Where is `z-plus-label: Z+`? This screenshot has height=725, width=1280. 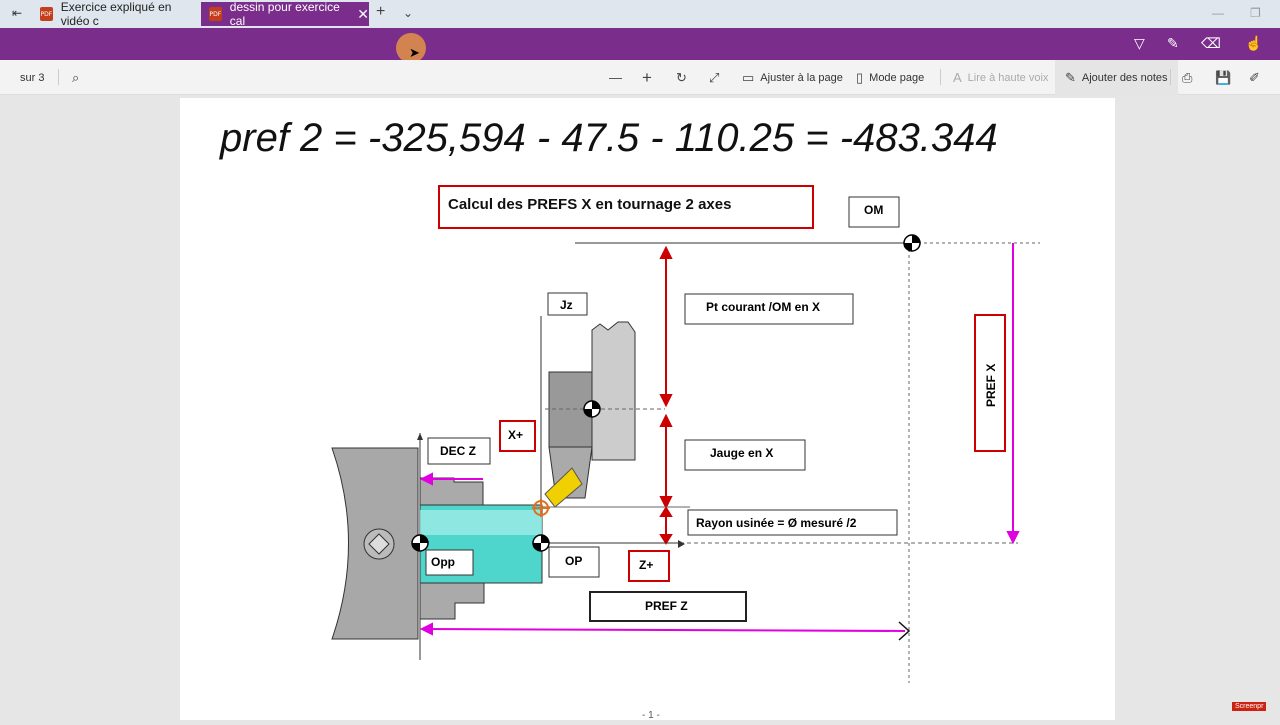
z-plus-label: Z+ is located at coordinates (646, 565).